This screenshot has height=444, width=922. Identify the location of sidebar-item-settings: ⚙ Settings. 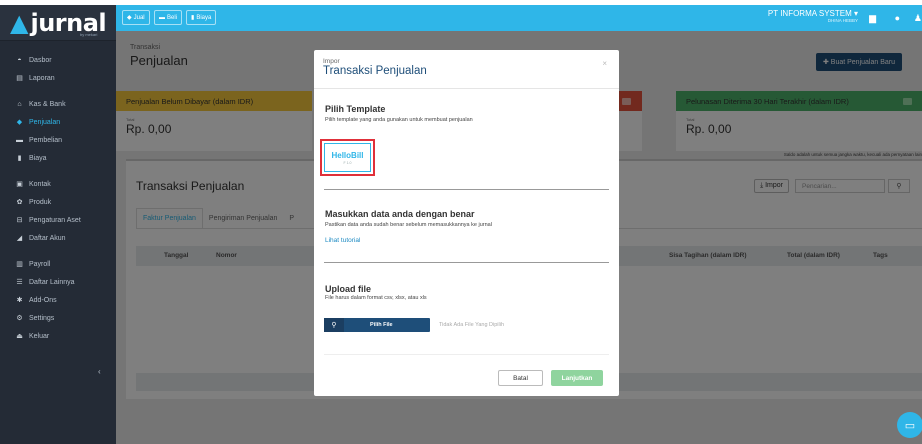
(58, 318).